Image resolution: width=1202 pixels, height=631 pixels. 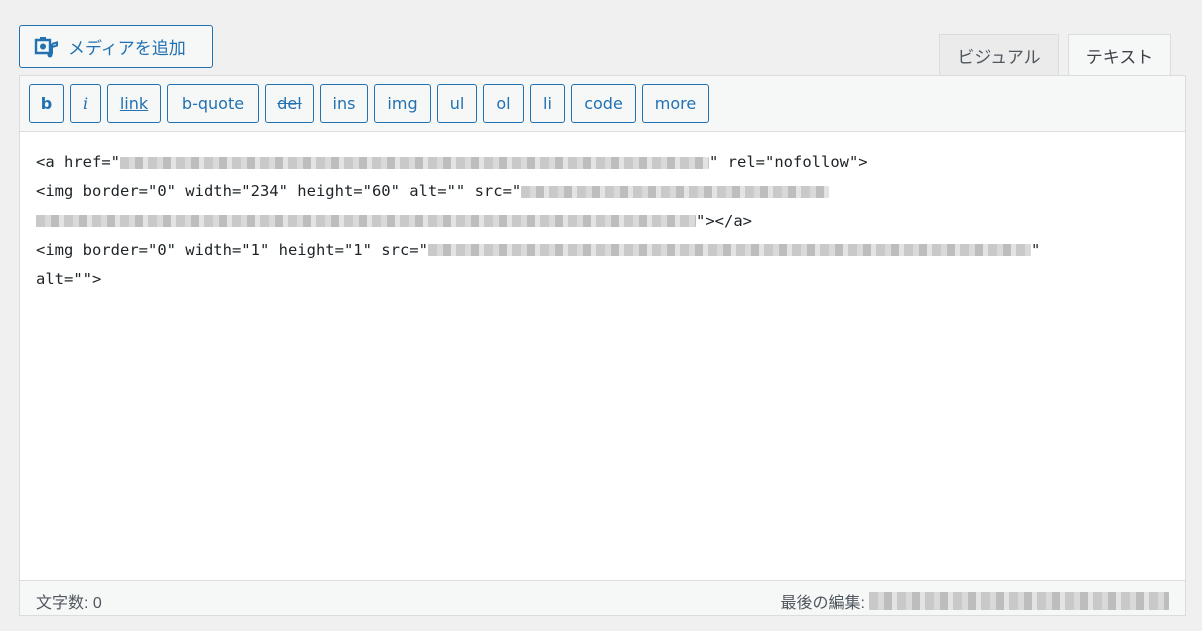 What do you see at coordinates (127, 49) in the screenshot?
I see `add-media-label: メディアを追加` at bounding box center [127, 49].